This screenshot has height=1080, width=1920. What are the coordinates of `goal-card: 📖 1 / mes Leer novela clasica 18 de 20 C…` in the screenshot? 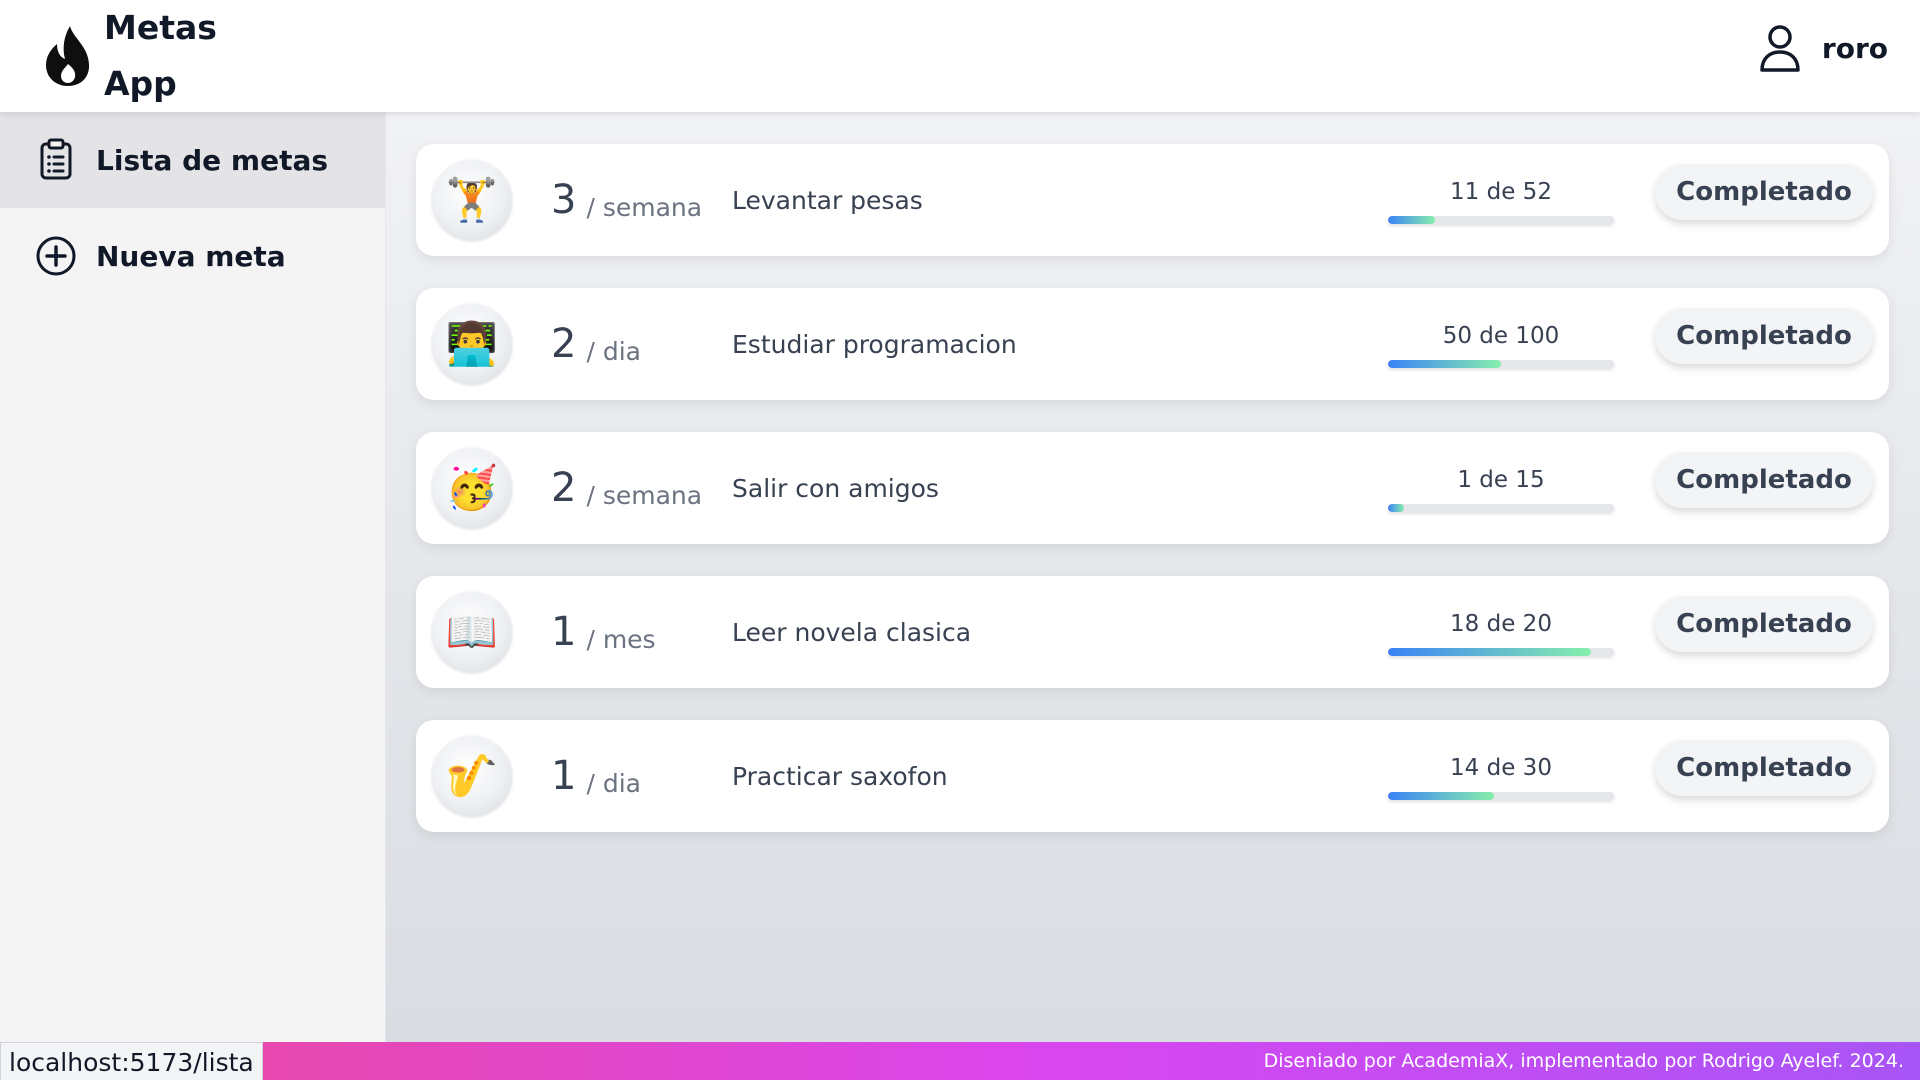 It's located at (1152, 632).